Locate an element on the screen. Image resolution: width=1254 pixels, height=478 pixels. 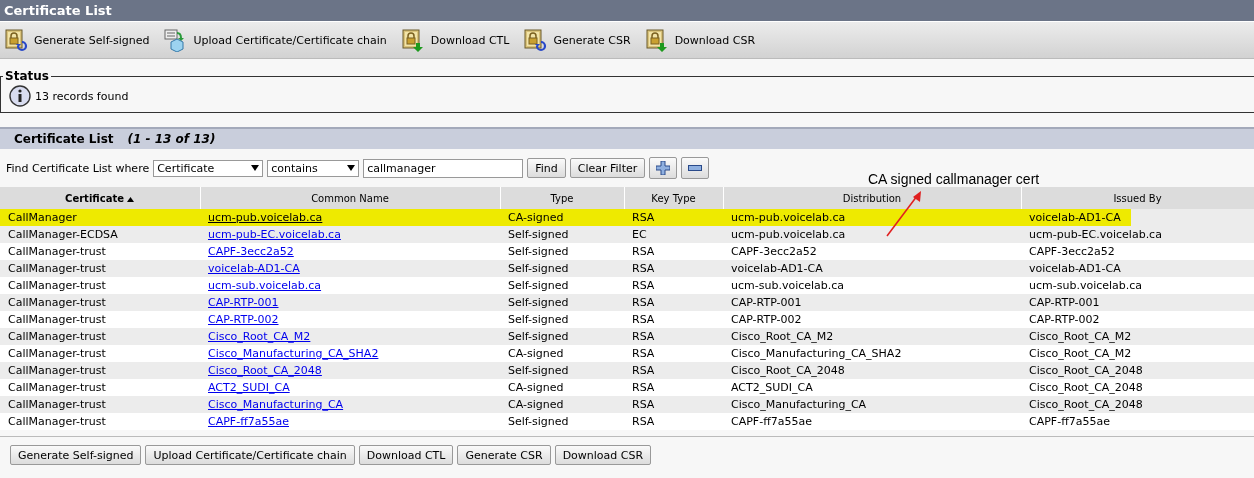
action-button: Download CTL is located at coordinates (406, 455).